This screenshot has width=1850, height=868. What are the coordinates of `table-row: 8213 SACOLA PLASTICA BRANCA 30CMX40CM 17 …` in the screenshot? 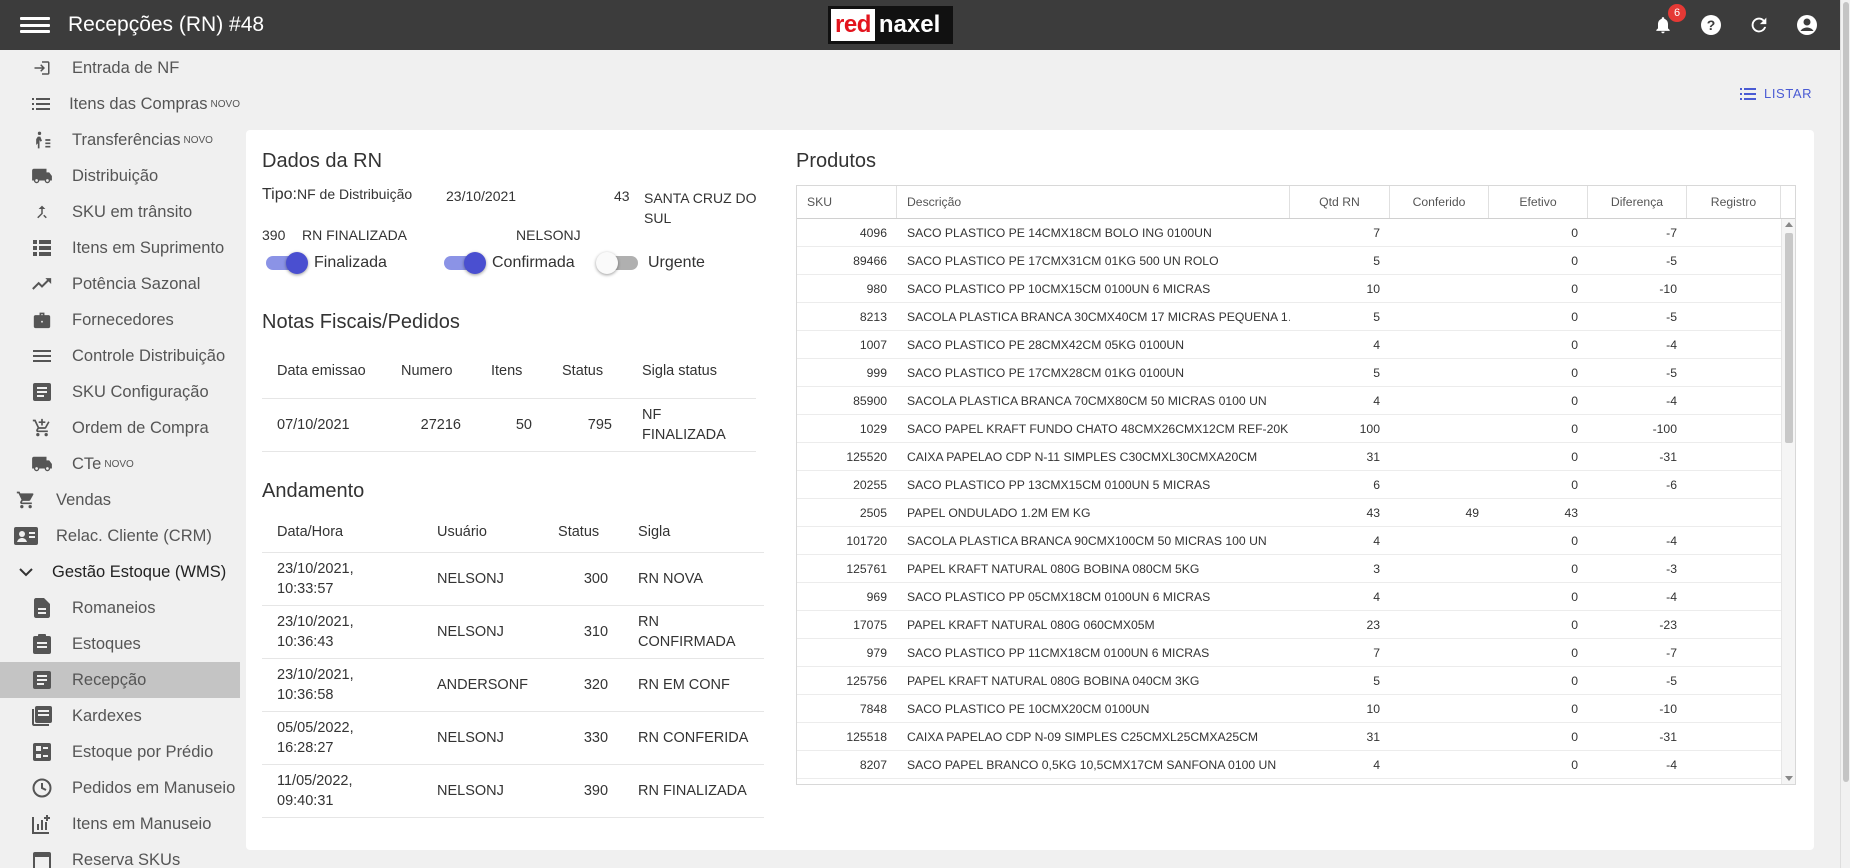 It's located at (1296, 317).